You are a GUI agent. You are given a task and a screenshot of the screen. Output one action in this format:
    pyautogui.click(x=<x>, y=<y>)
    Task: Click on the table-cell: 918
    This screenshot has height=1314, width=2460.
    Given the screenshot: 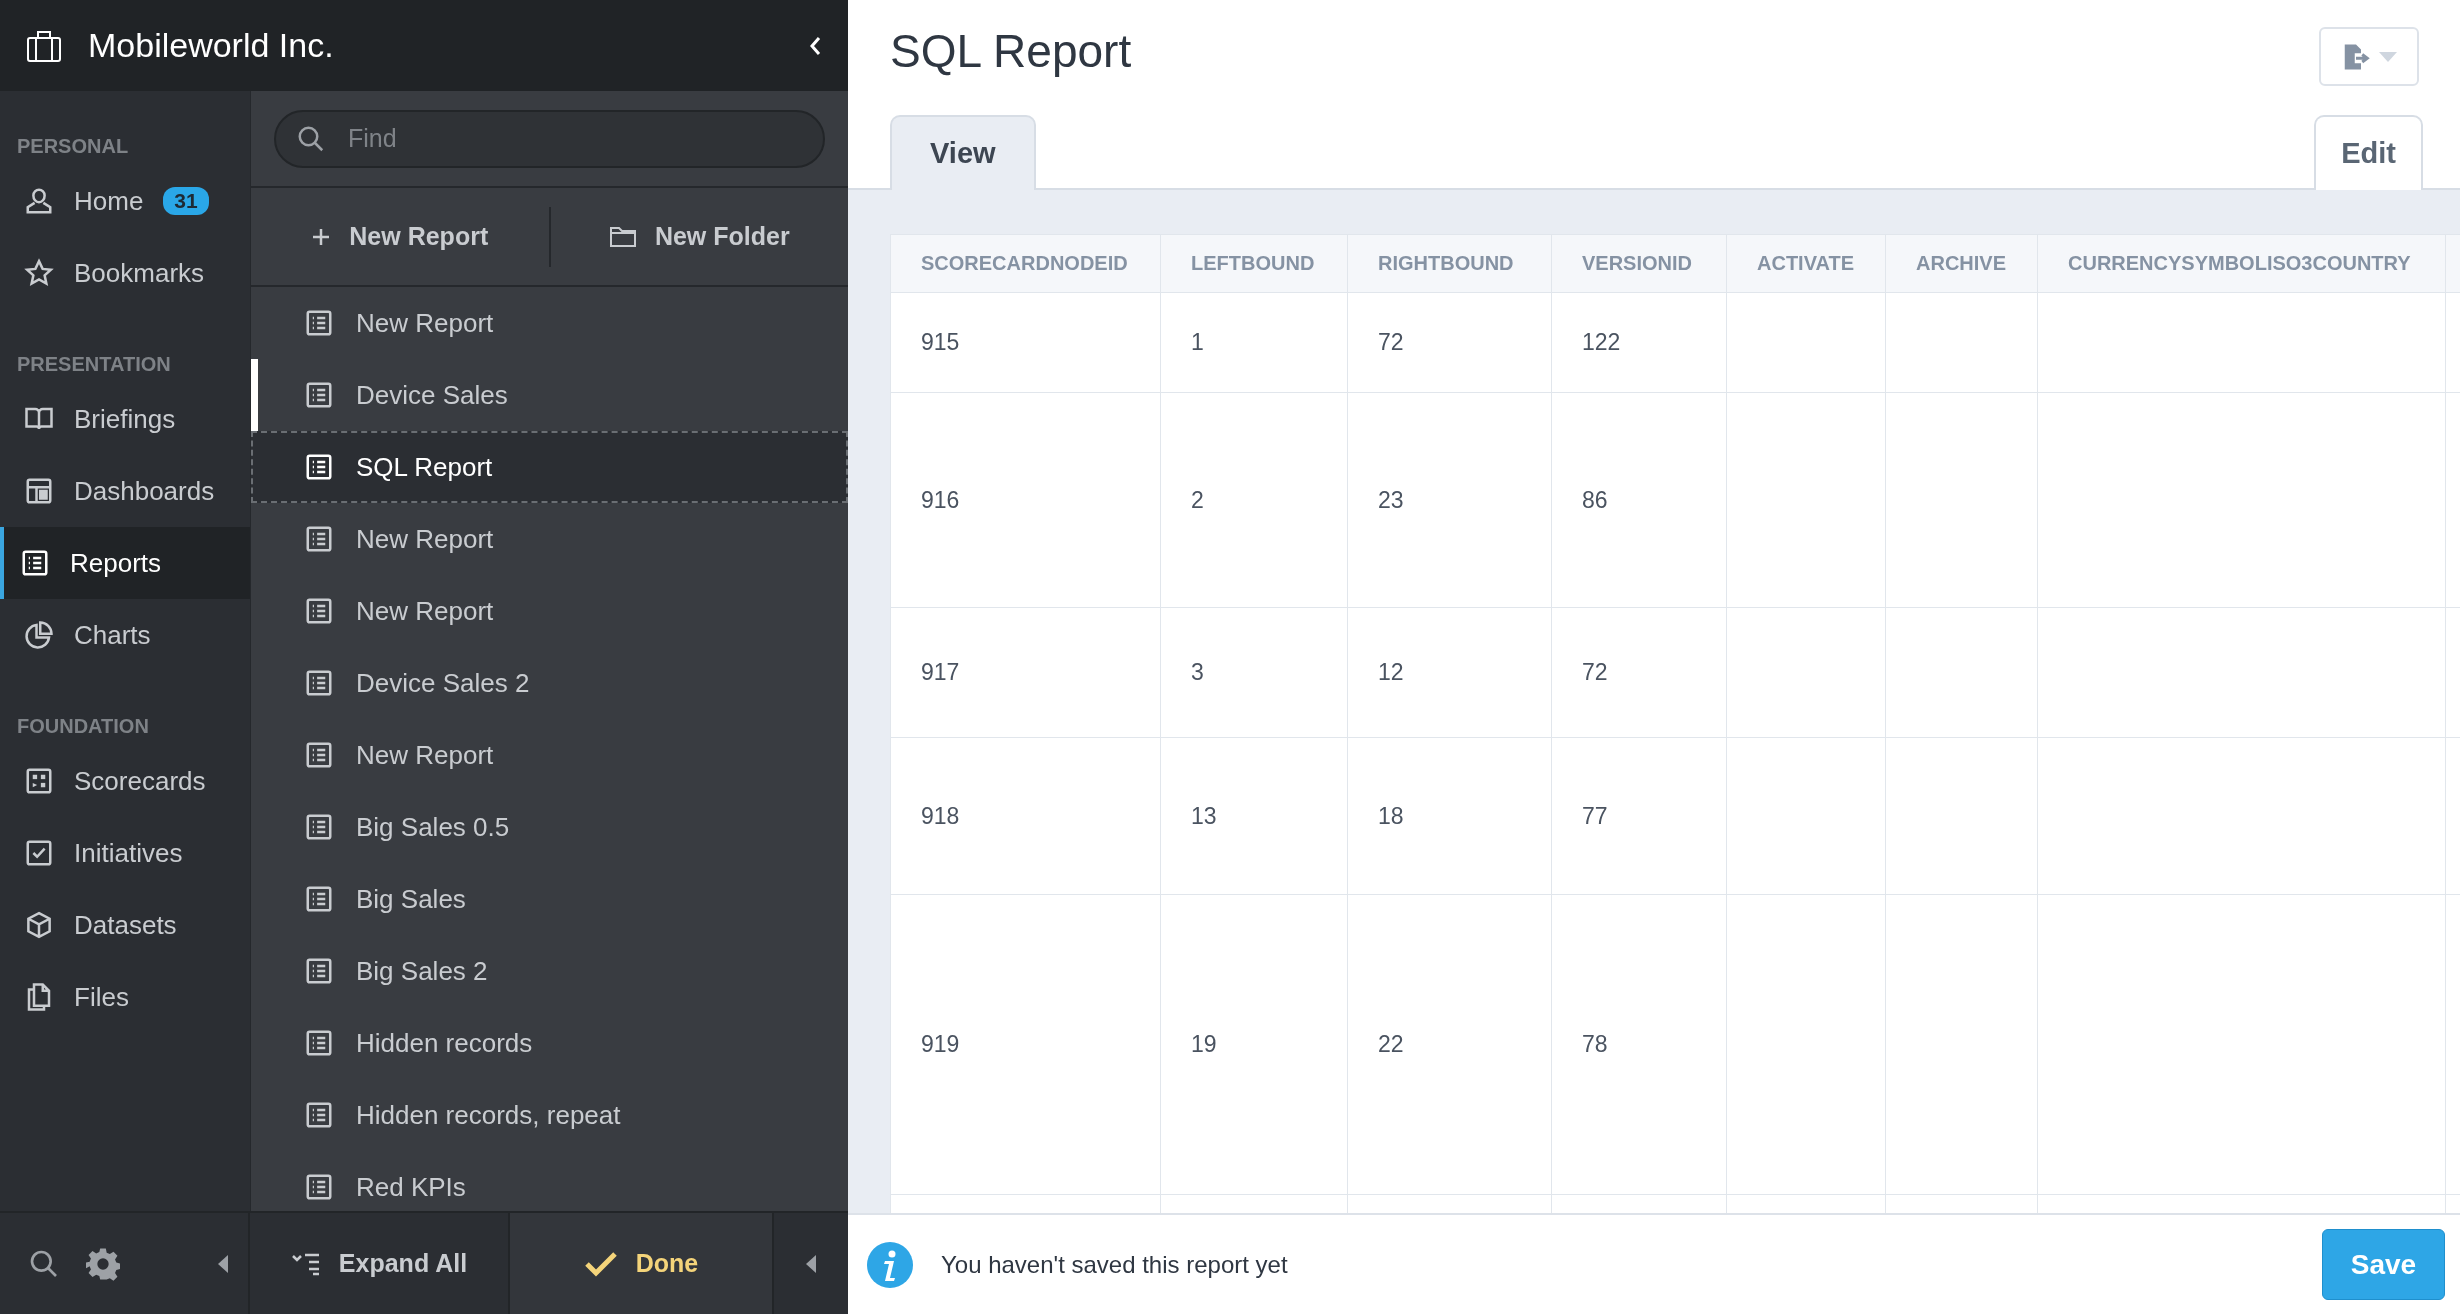 What is the action you would take?
    pyautogui.click(x=1025, y=816)
    